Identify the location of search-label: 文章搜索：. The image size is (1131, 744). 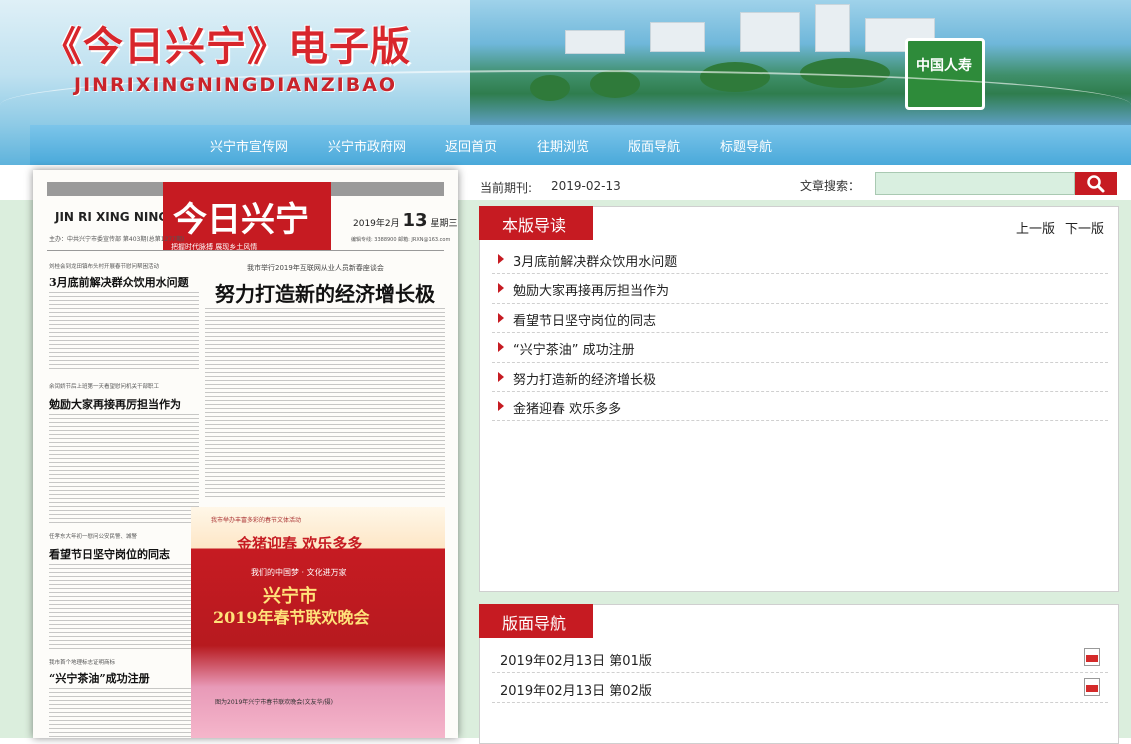
(830, 186).